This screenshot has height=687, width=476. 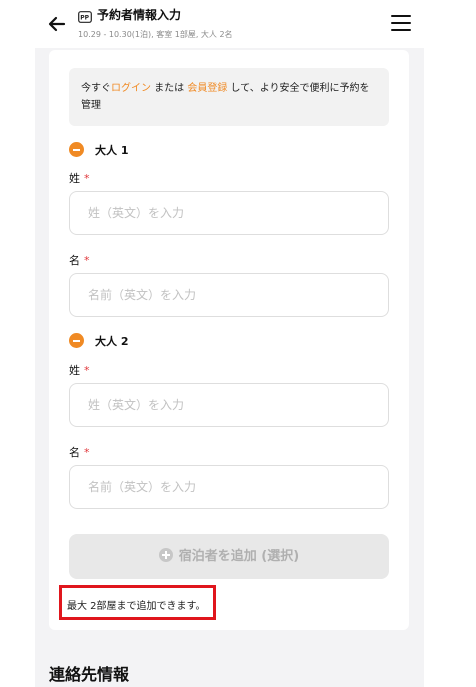 I want to click on highlight-annotation, so click(x=137, y=602).